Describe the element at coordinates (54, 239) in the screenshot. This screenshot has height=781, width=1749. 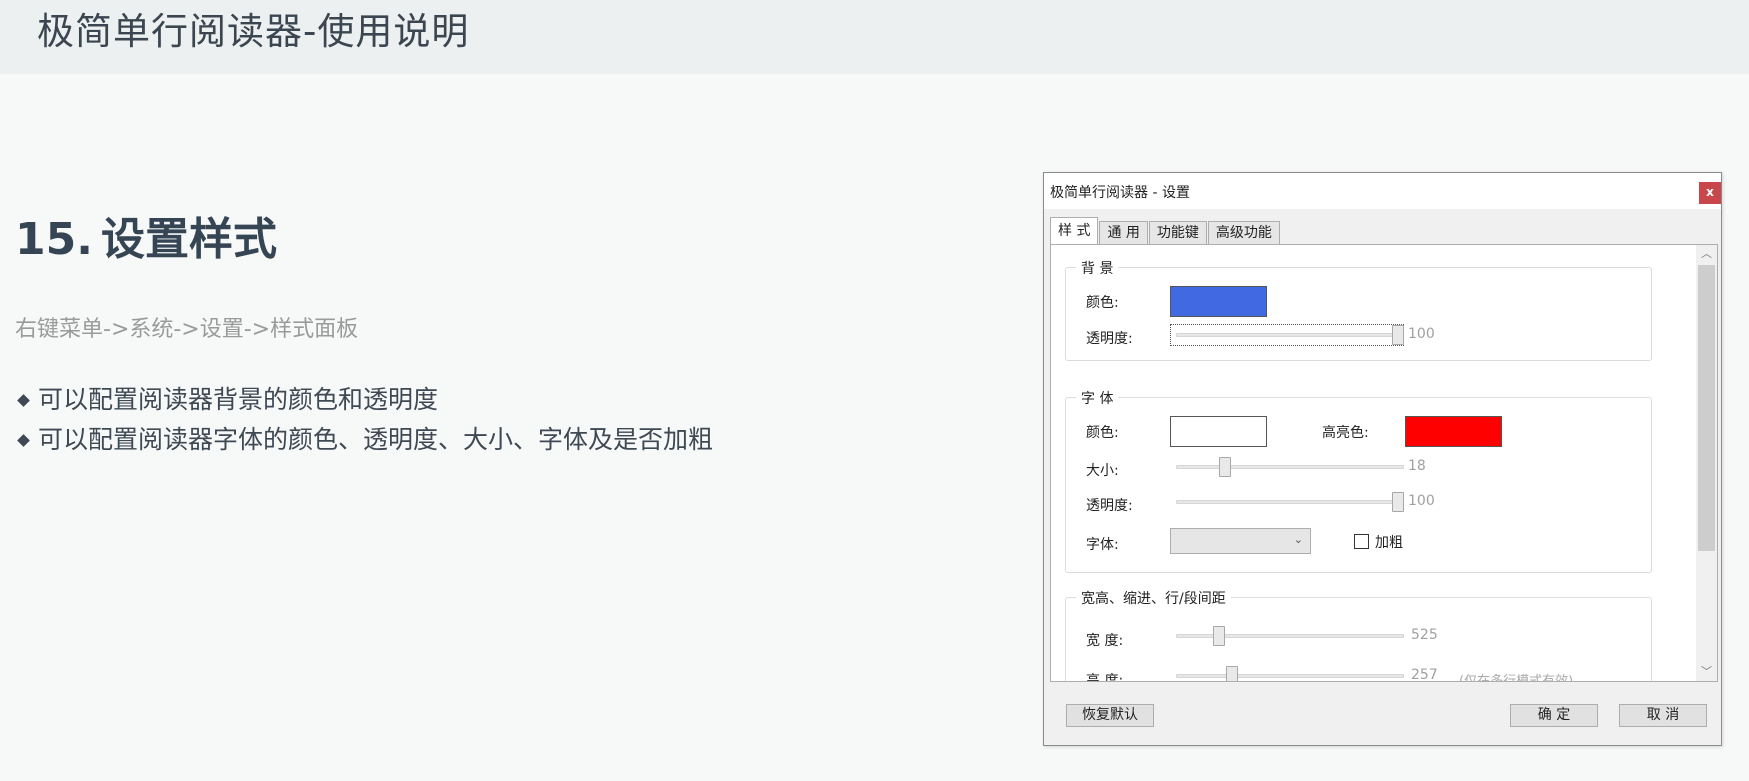
I see `section-number: 15.` at that location.